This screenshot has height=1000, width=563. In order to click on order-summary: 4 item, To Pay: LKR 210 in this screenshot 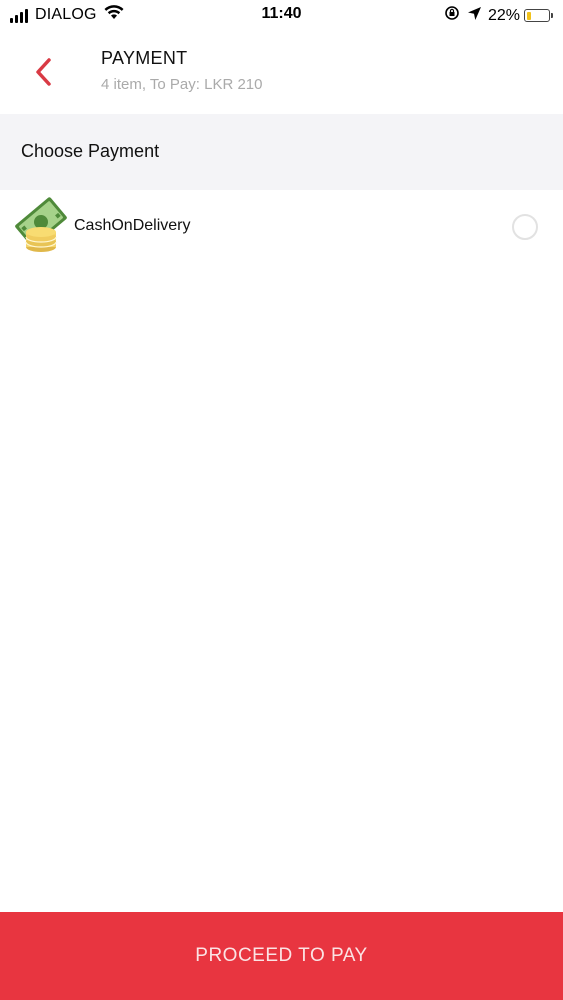, I will do `click(182, 84)`.